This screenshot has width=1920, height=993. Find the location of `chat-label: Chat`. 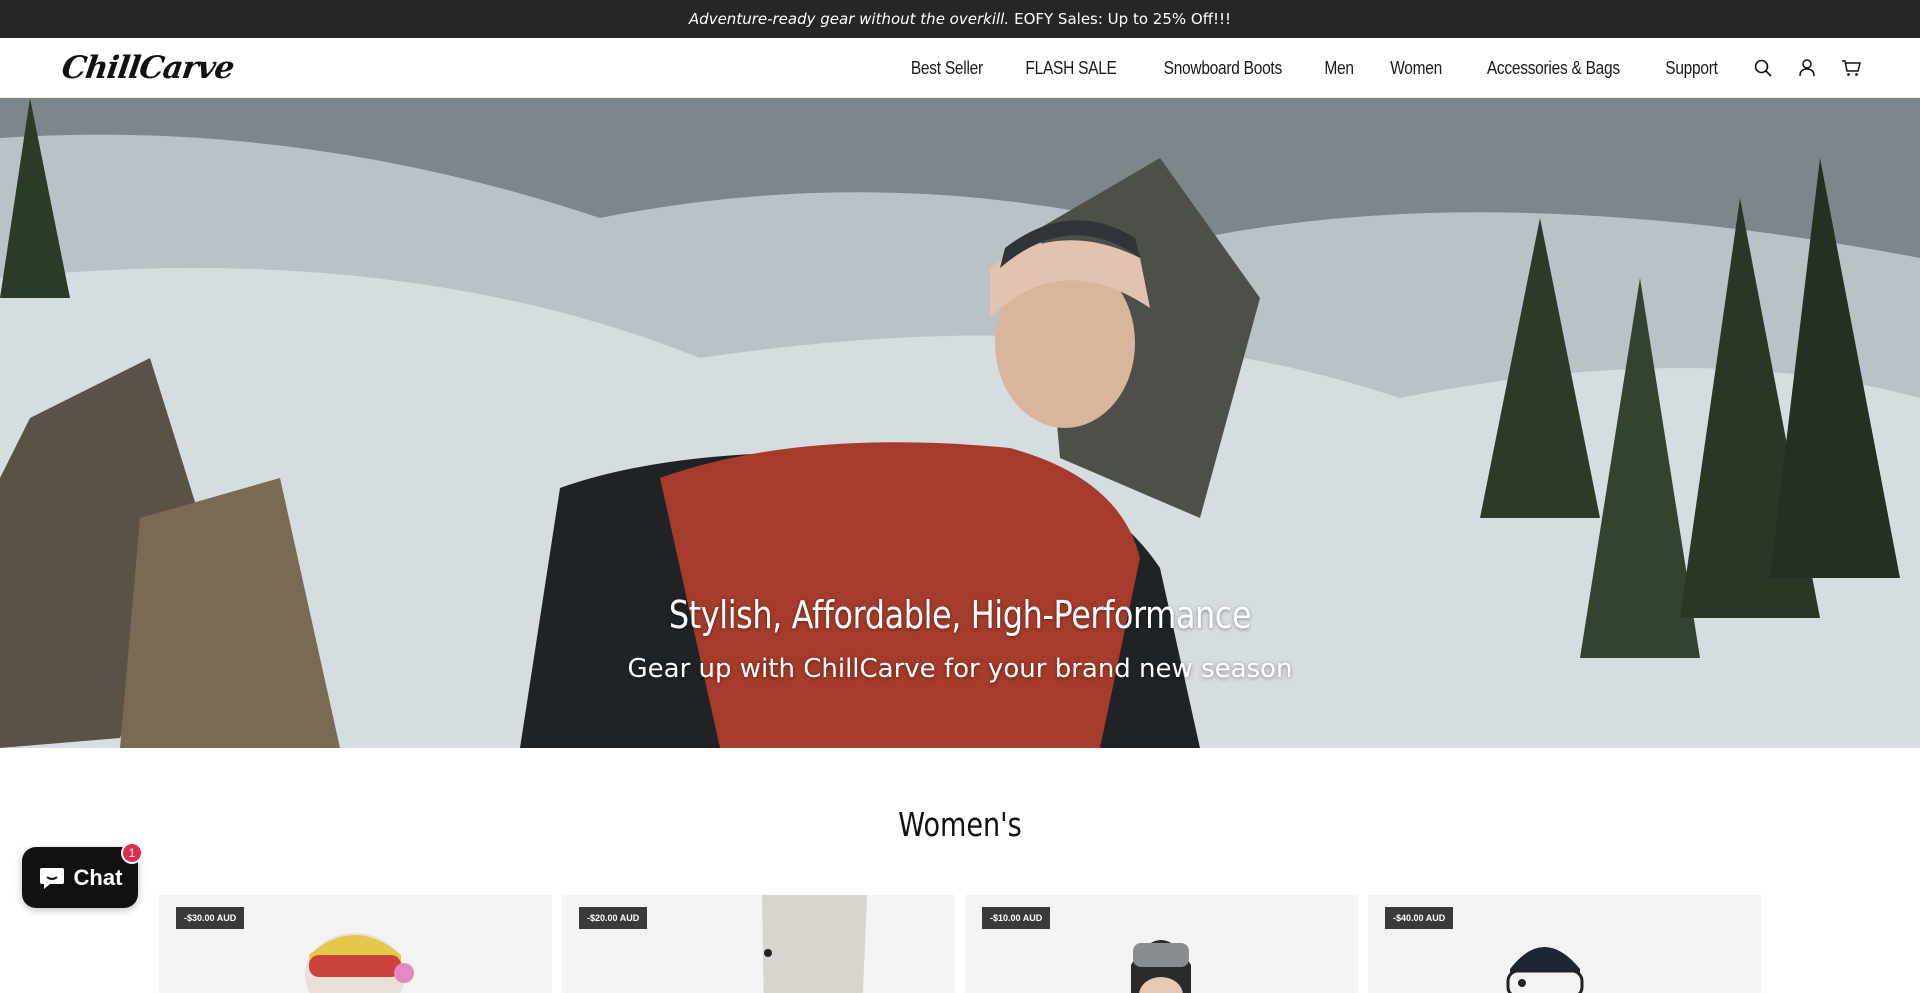

chat-label: Chat is located at coordinates (98, 877).